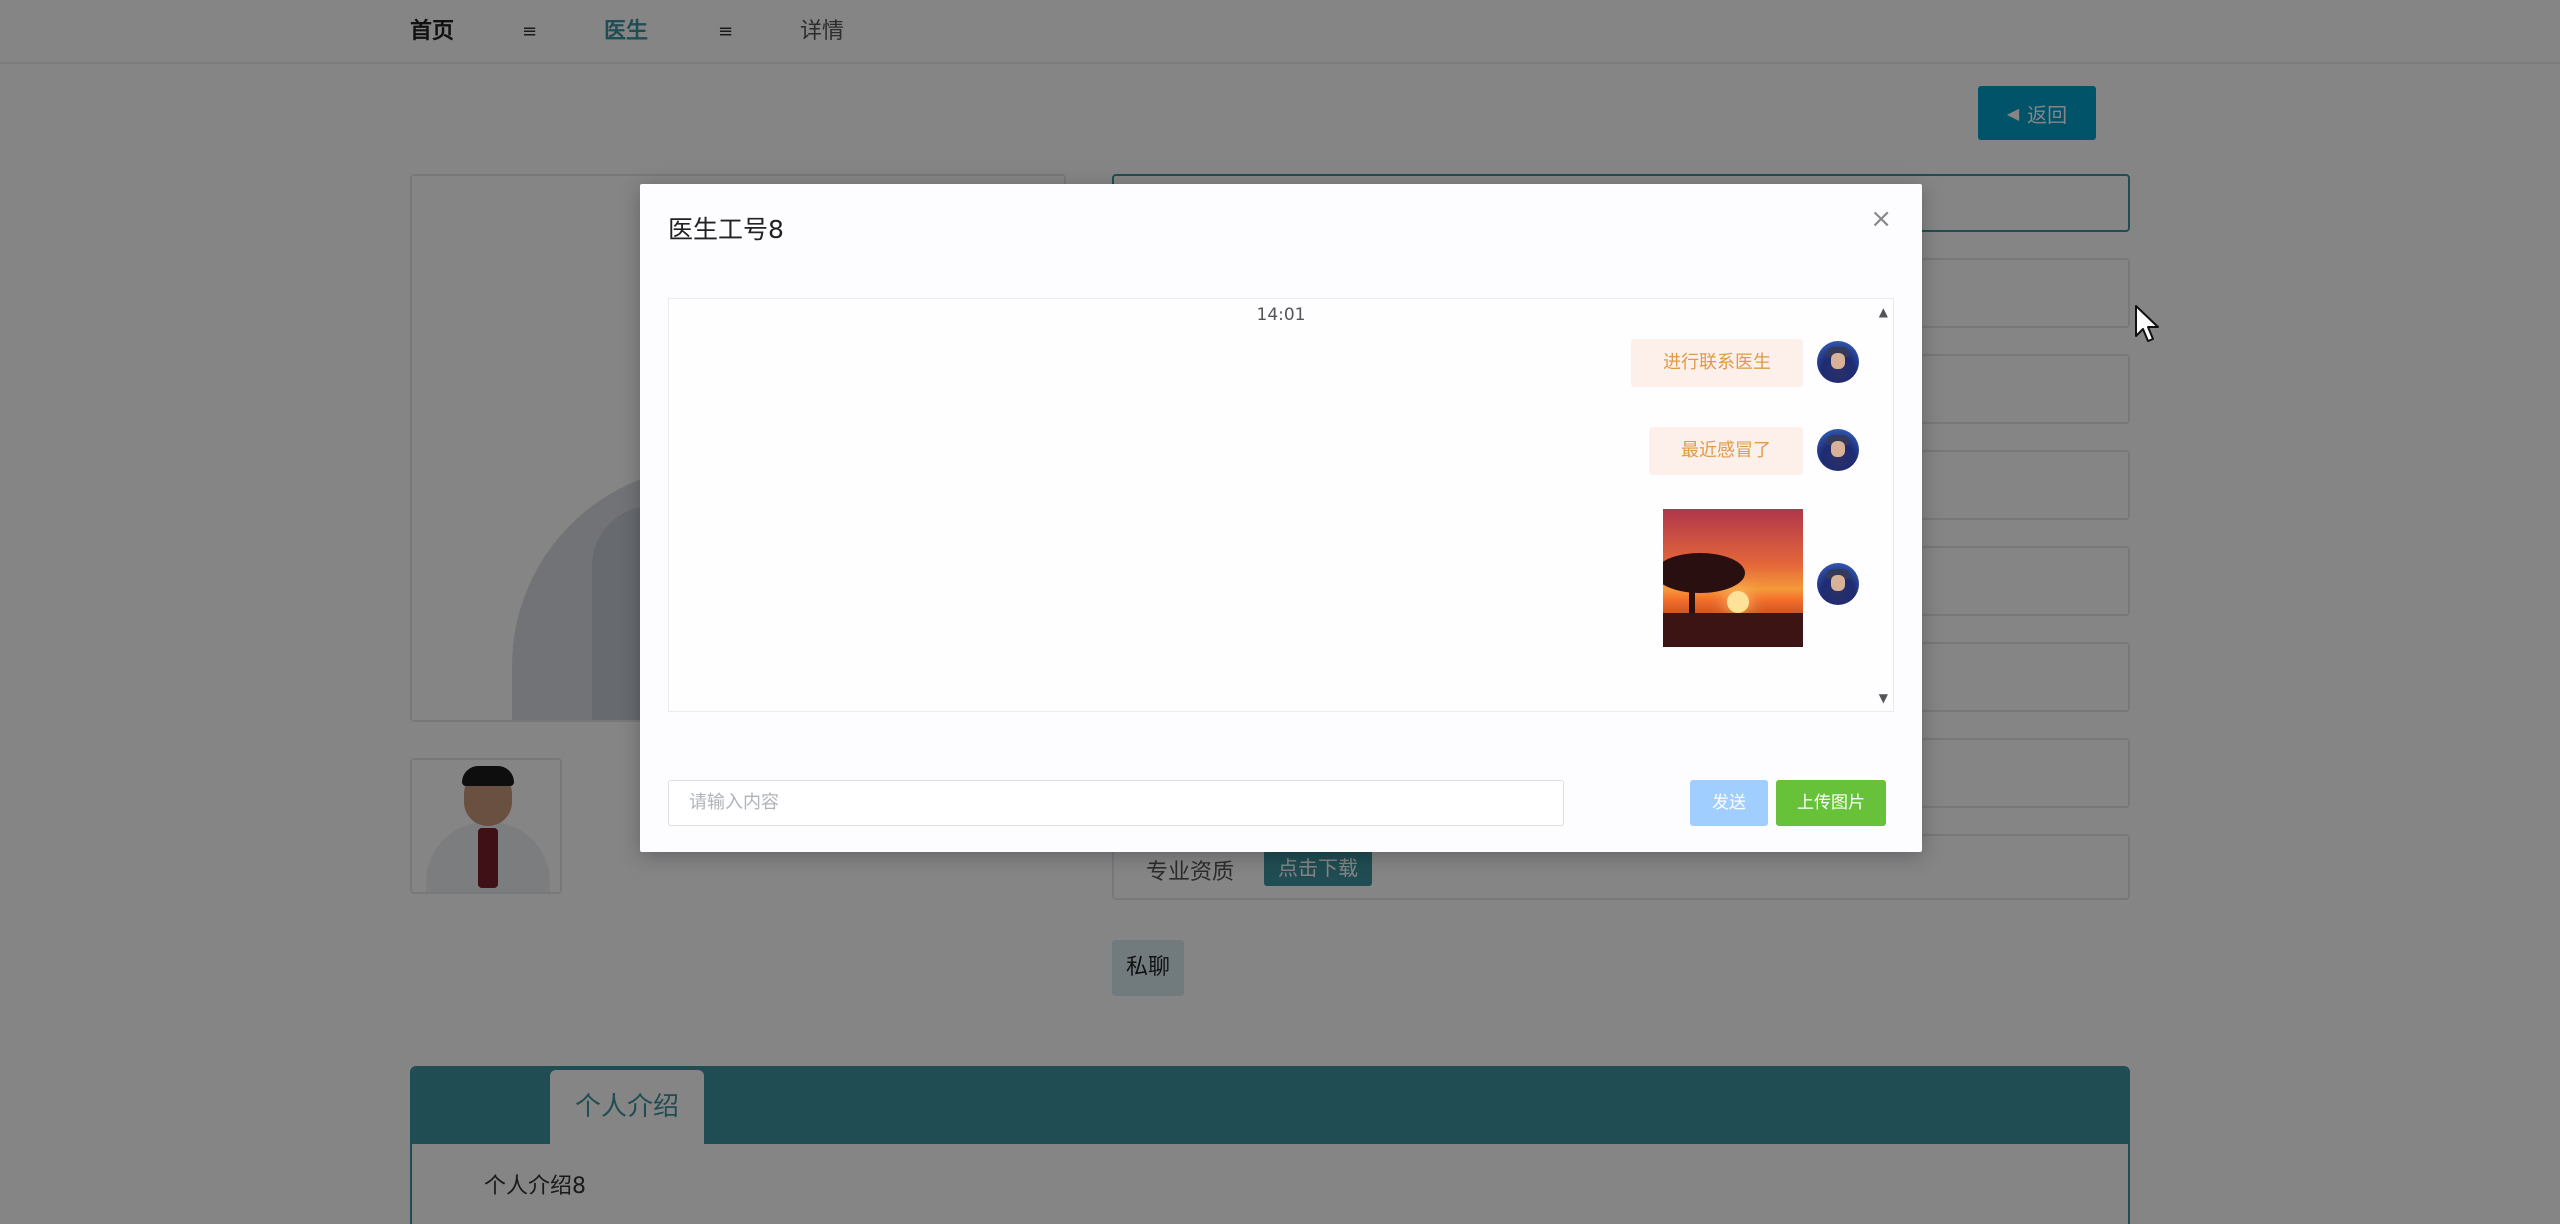 This screenshot has width=2560, height=1224. I want to click on image-sun, so click(1738, 602).